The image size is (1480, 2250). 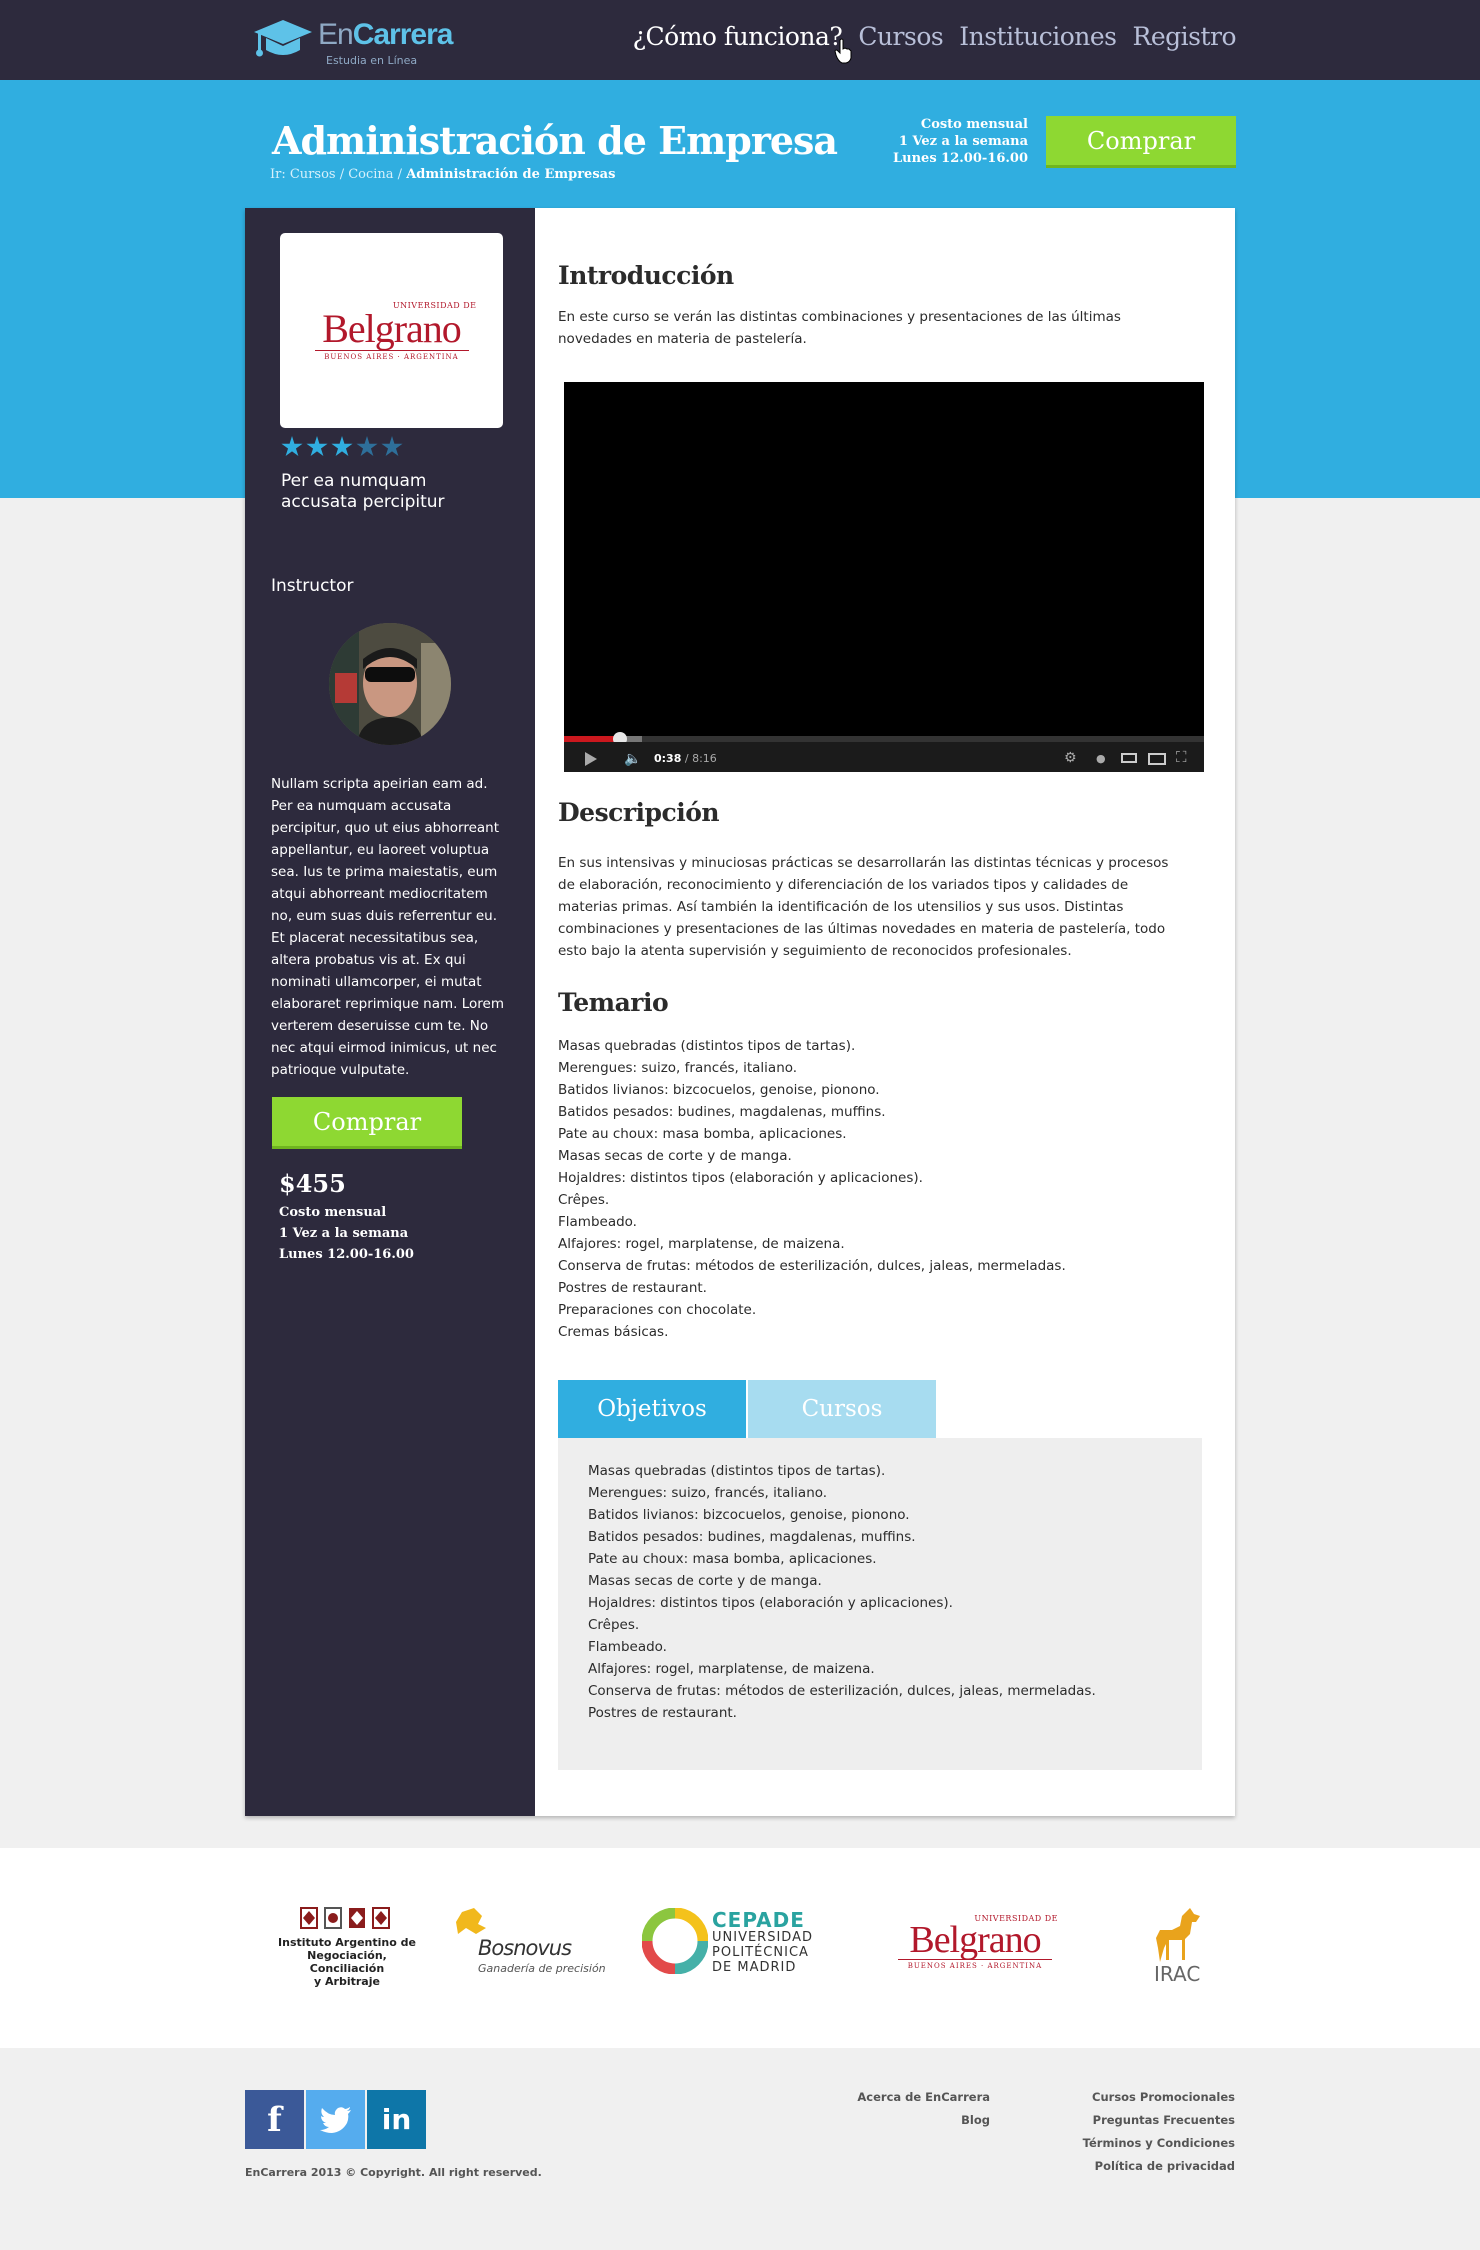 I want to click on tab-cursos: Cursos, so click(x=842, y=1409).